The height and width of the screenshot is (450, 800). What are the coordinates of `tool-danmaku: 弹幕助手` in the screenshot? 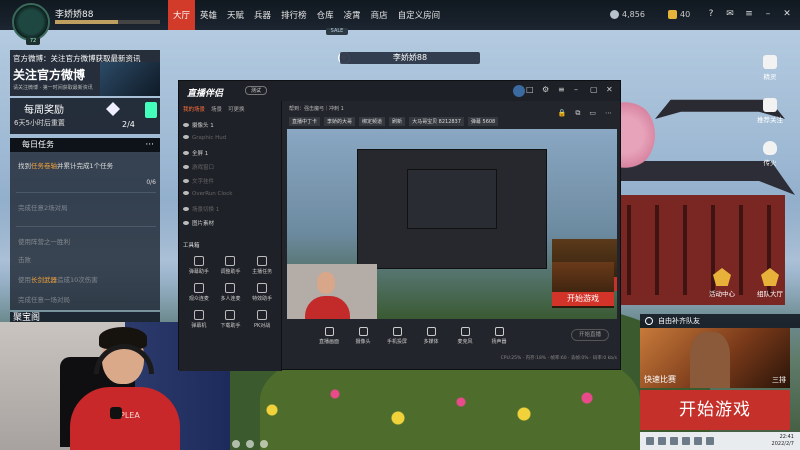 It's located at (199, 265).